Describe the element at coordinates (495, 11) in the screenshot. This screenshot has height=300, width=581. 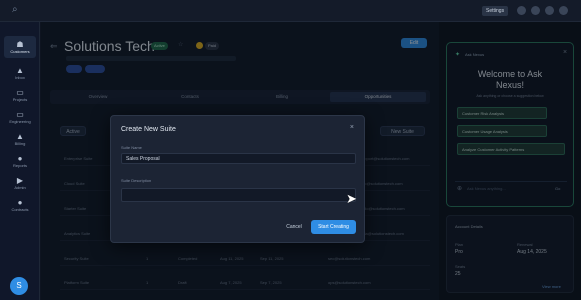
I see `settings-pill: Settings` at that location.